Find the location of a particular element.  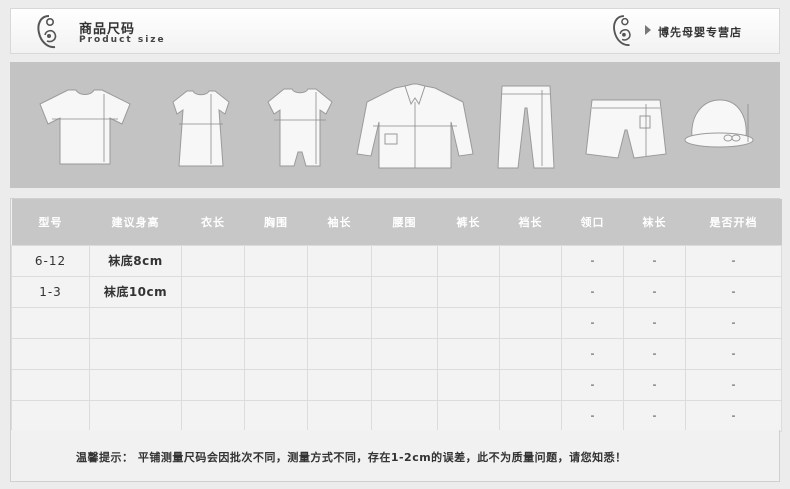

table-row: 6-12 袜底8cm - - - is located at coordinates (396, 260).